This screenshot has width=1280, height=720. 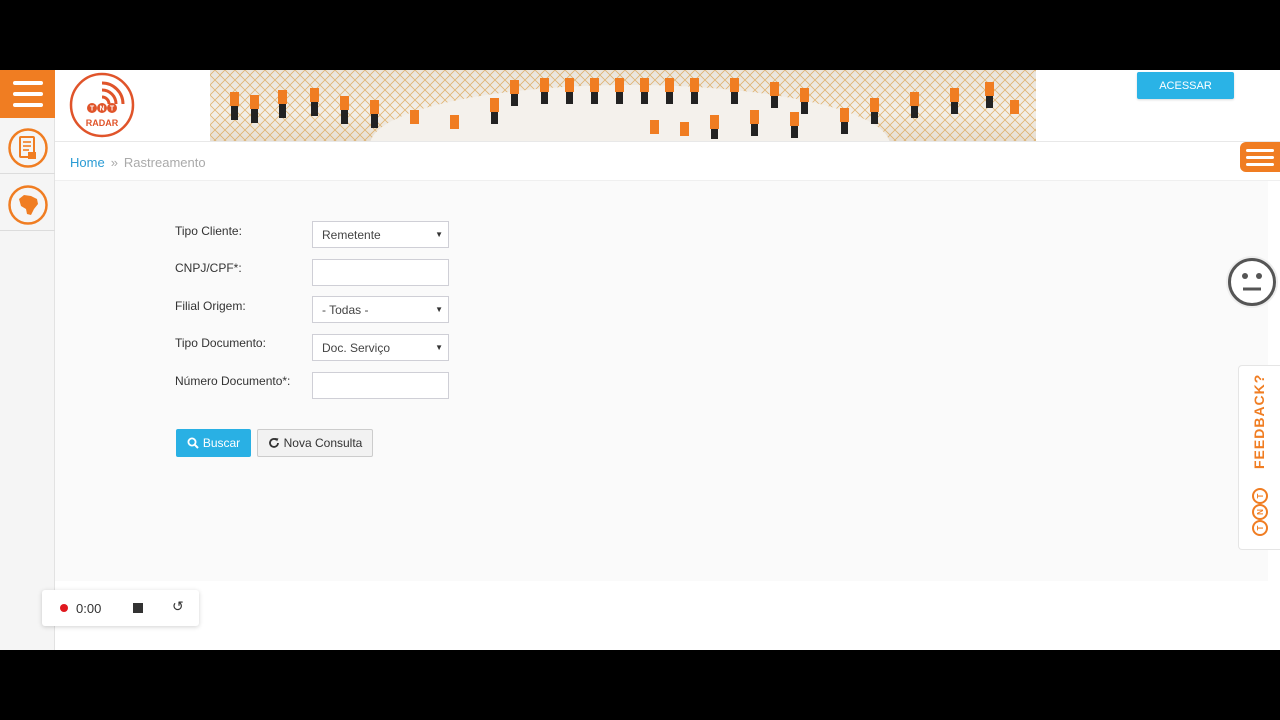 I want to click on right-menu-button, so click(x=1260, y=157).